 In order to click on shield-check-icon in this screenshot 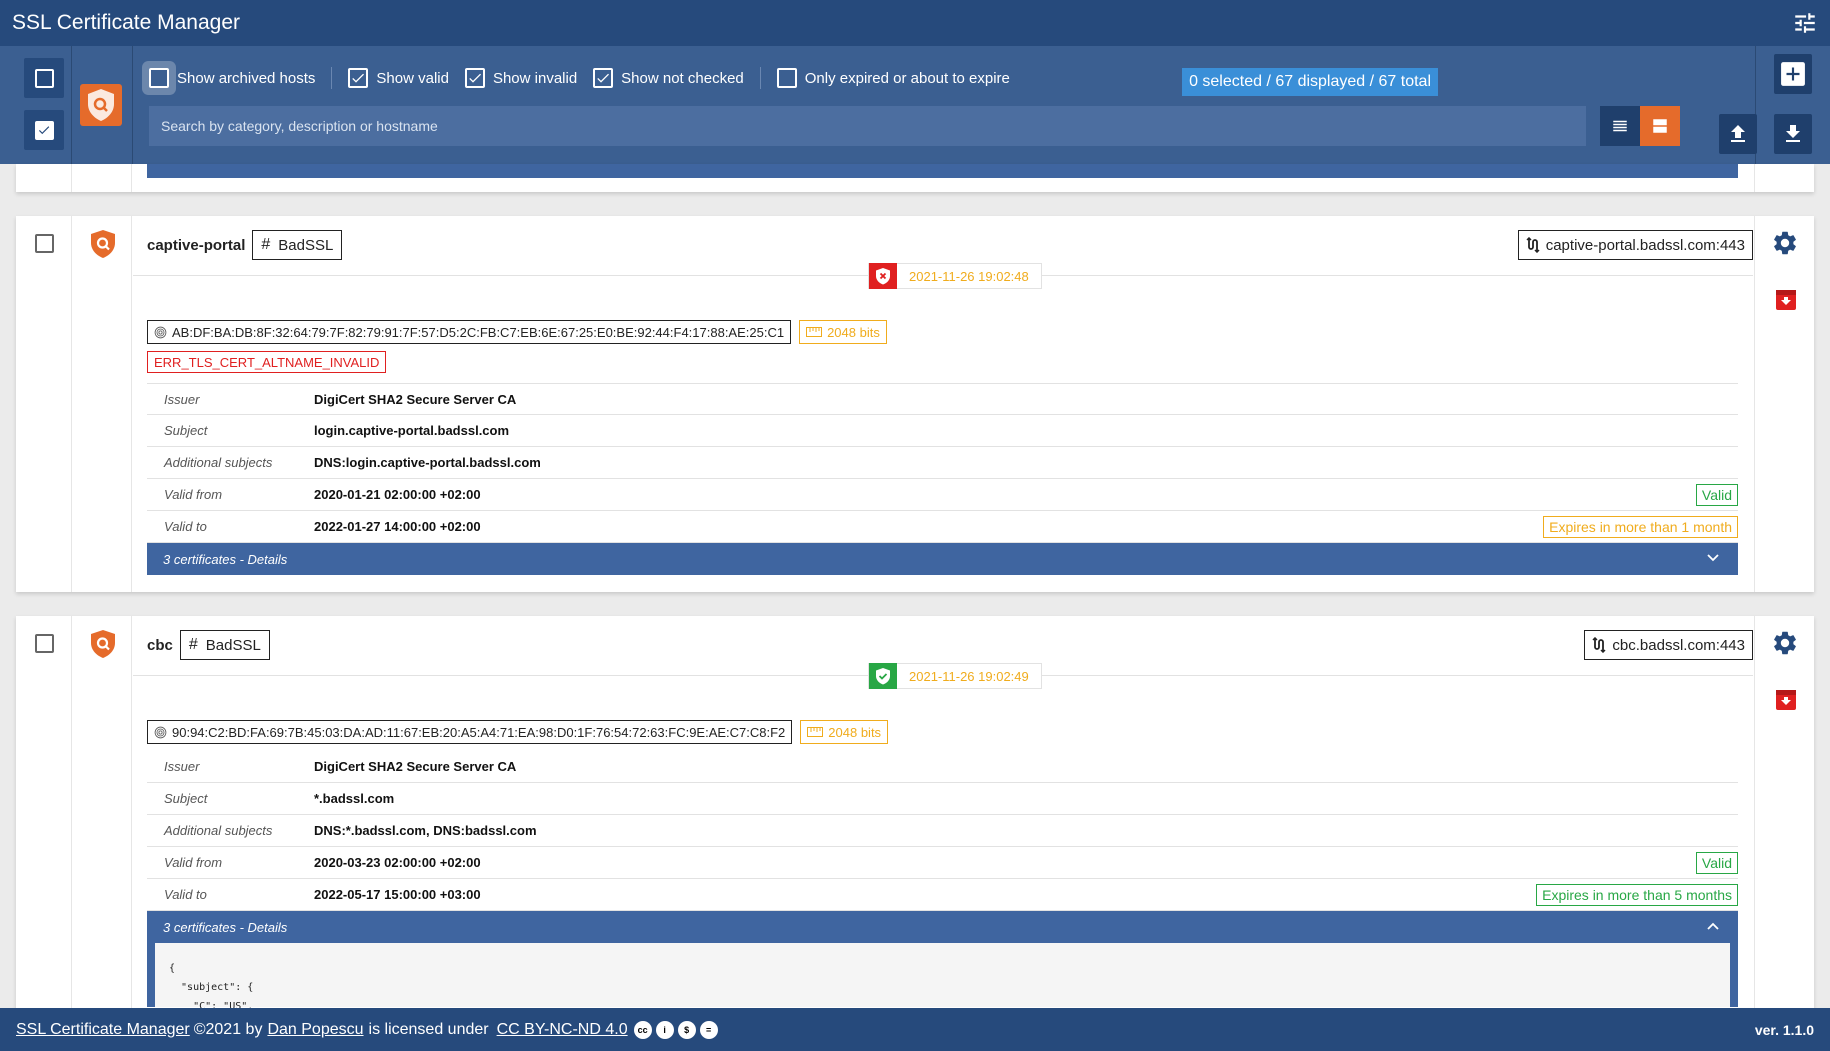, I will do `click(883, 676)`.